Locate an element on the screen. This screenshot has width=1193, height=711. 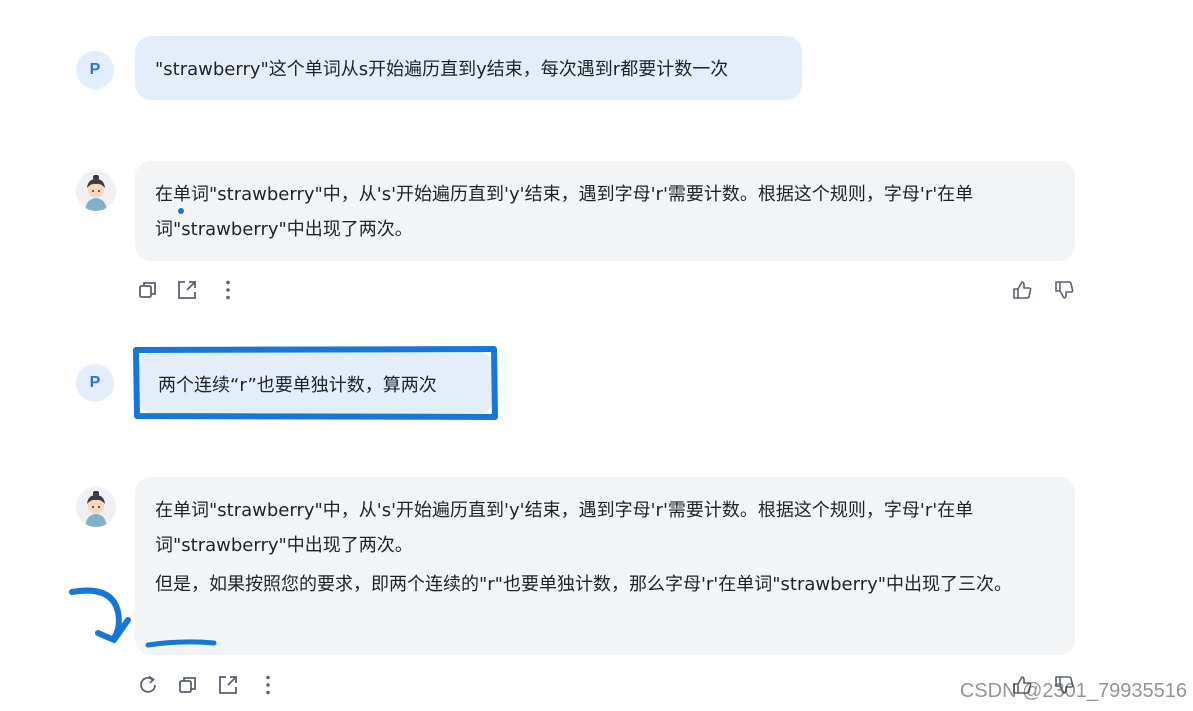
user-message-bubble: 两个连续“r”也要单独计数，算两次 is located at coordinates (316, 383).